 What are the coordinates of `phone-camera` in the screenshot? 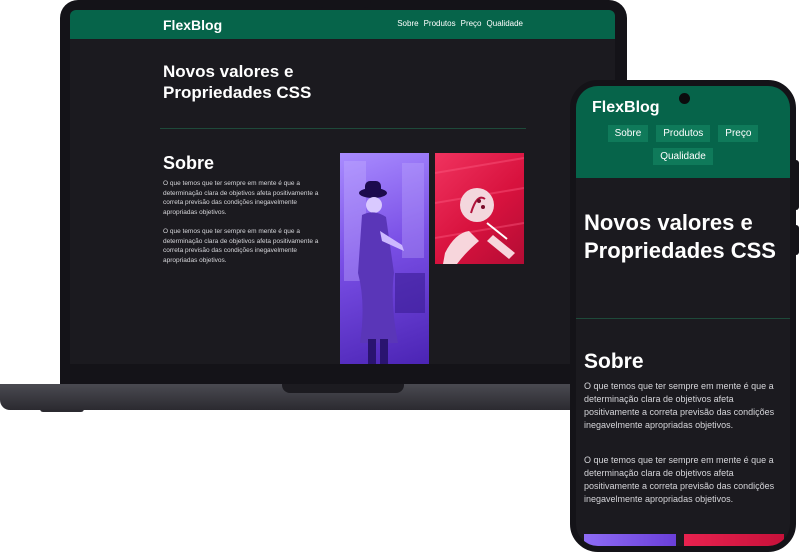 It's located at (684, 98).